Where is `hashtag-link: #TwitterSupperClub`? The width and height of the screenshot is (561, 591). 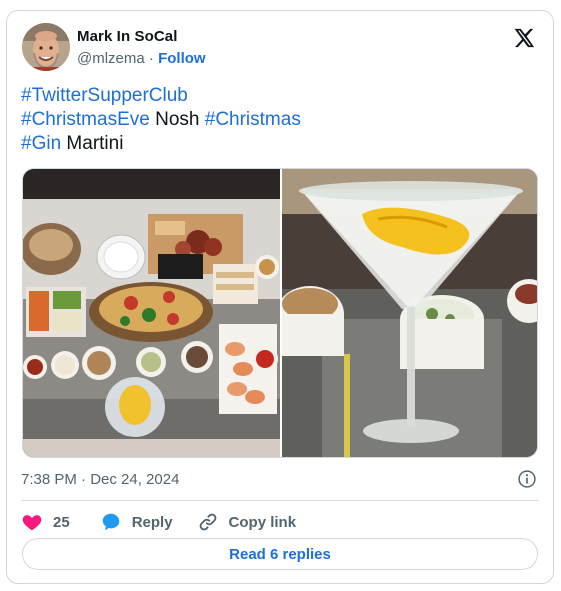 hashtag-link: #TwitterSupperClub is located at coordinates (104, 95).